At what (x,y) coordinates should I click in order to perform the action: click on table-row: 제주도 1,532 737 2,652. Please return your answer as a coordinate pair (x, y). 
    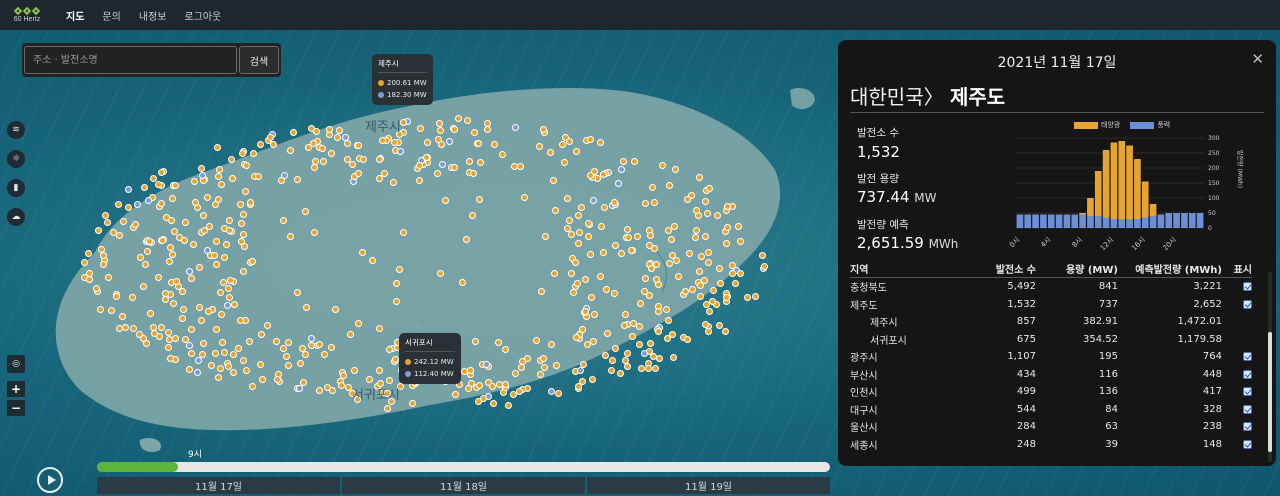
    Looking at the image, I should click on (1051, 305).